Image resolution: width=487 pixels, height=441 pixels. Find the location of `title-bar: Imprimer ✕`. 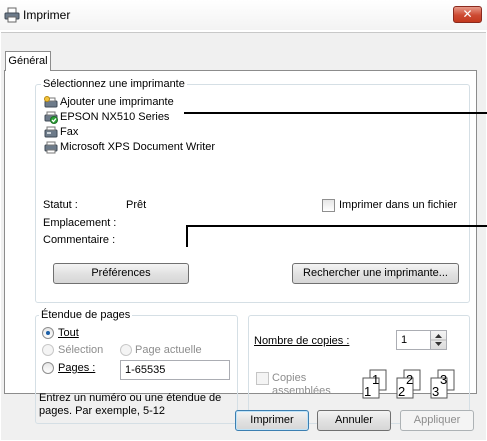

title-bar: Imprimer ✕ is located at coordinates (243, 15).